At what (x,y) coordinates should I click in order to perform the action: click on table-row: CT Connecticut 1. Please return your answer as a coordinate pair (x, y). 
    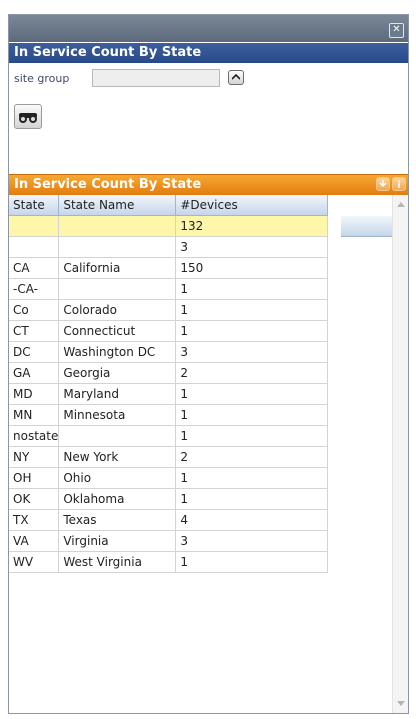
    Looking at the image, I should click on (169, 331).